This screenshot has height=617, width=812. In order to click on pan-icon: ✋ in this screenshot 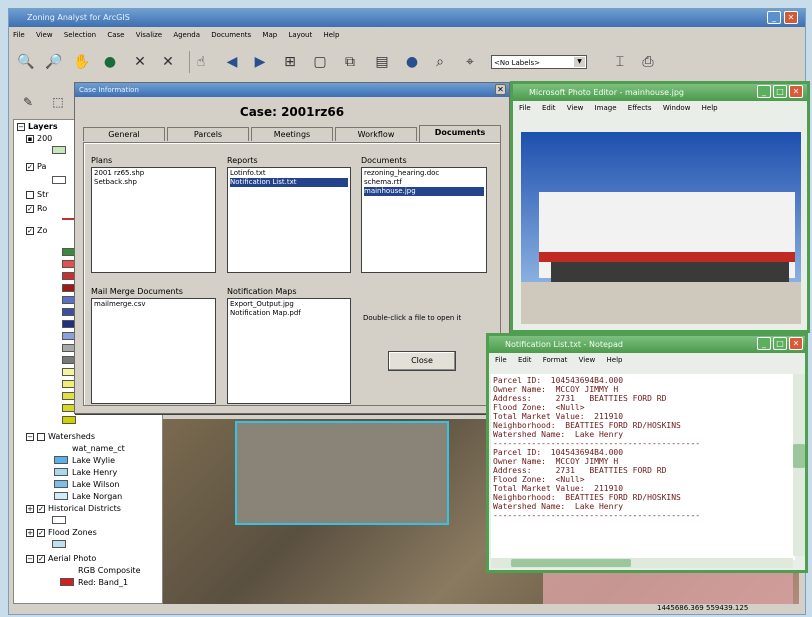, I will do `click(82, 62)`.